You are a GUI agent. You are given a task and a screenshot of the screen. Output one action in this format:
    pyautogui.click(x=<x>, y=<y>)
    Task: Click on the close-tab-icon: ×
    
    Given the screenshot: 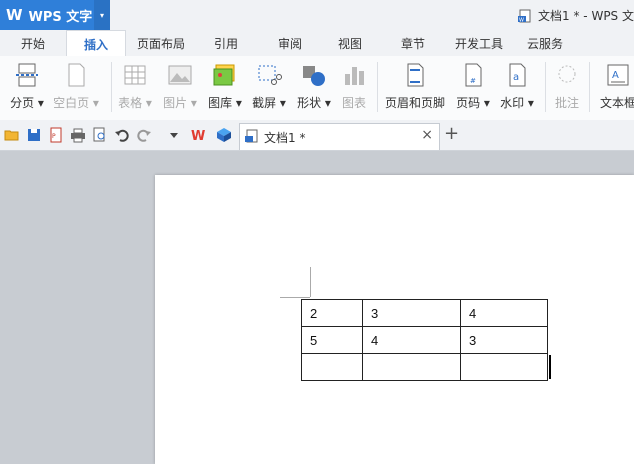 What is the action you would take?
    pyautogui.click(x=427, y=135)
    